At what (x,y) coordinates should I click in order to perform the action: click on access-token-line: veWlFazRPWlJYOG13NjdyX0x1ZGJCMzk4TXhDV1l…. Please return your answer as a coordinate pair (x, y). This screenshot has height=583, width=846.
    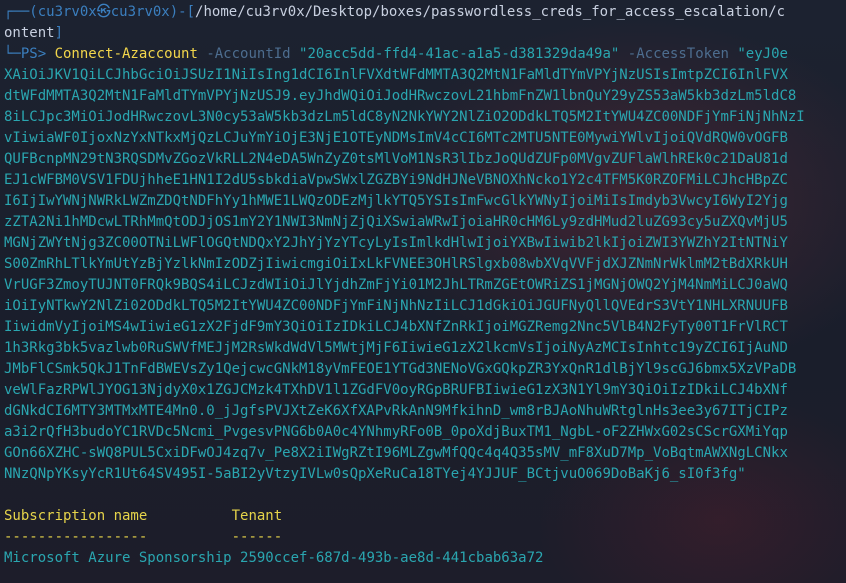
    Looking at the image, I should click on (396, 390).